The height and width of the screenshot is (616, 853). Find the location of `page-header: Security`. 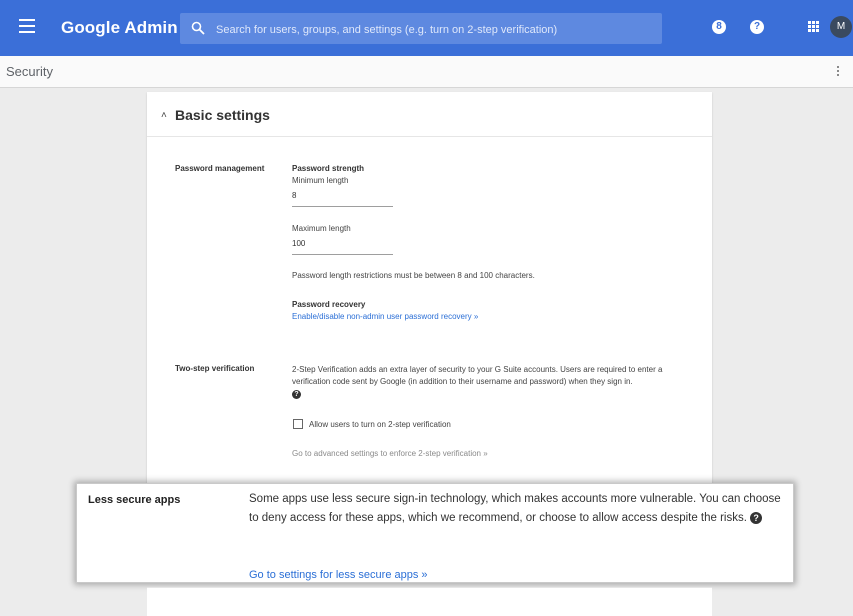

page-header: Security is located at coordinates (426, 72).